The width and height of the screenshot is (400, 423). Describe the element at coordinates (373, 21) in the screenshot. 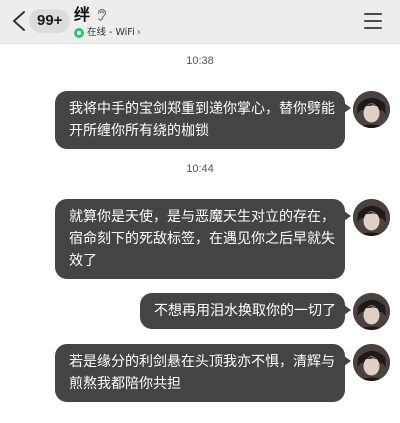

I see `menu-icon` at that location.